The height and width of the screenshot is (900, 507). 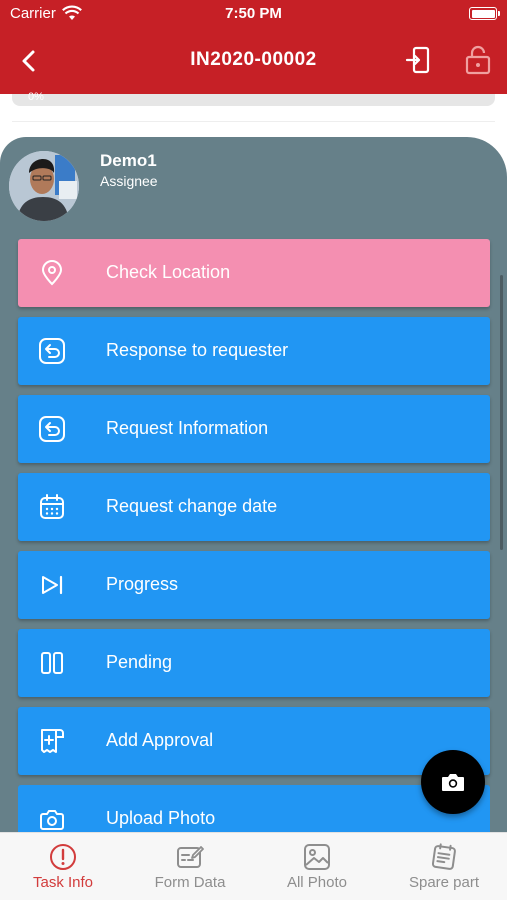 I want to click on action-label: Add Approval, so click(x=160, y=740).